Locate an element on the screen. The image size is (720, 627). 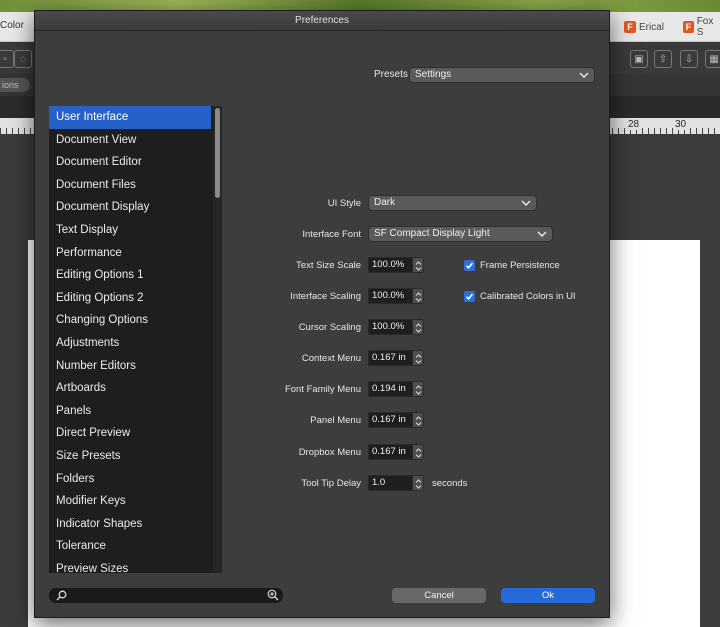
dropbox-menu-label: Dropbox Menu is located at coordinates (329, 452).